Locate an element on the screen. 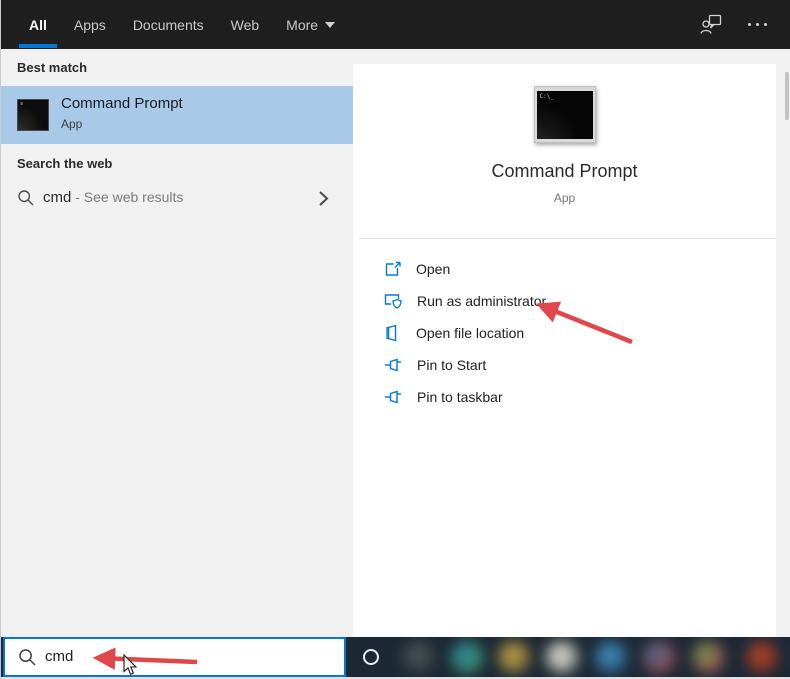 This screenshot has height=679, width=790. tab-web: Web is located at coordinates (245, 25).